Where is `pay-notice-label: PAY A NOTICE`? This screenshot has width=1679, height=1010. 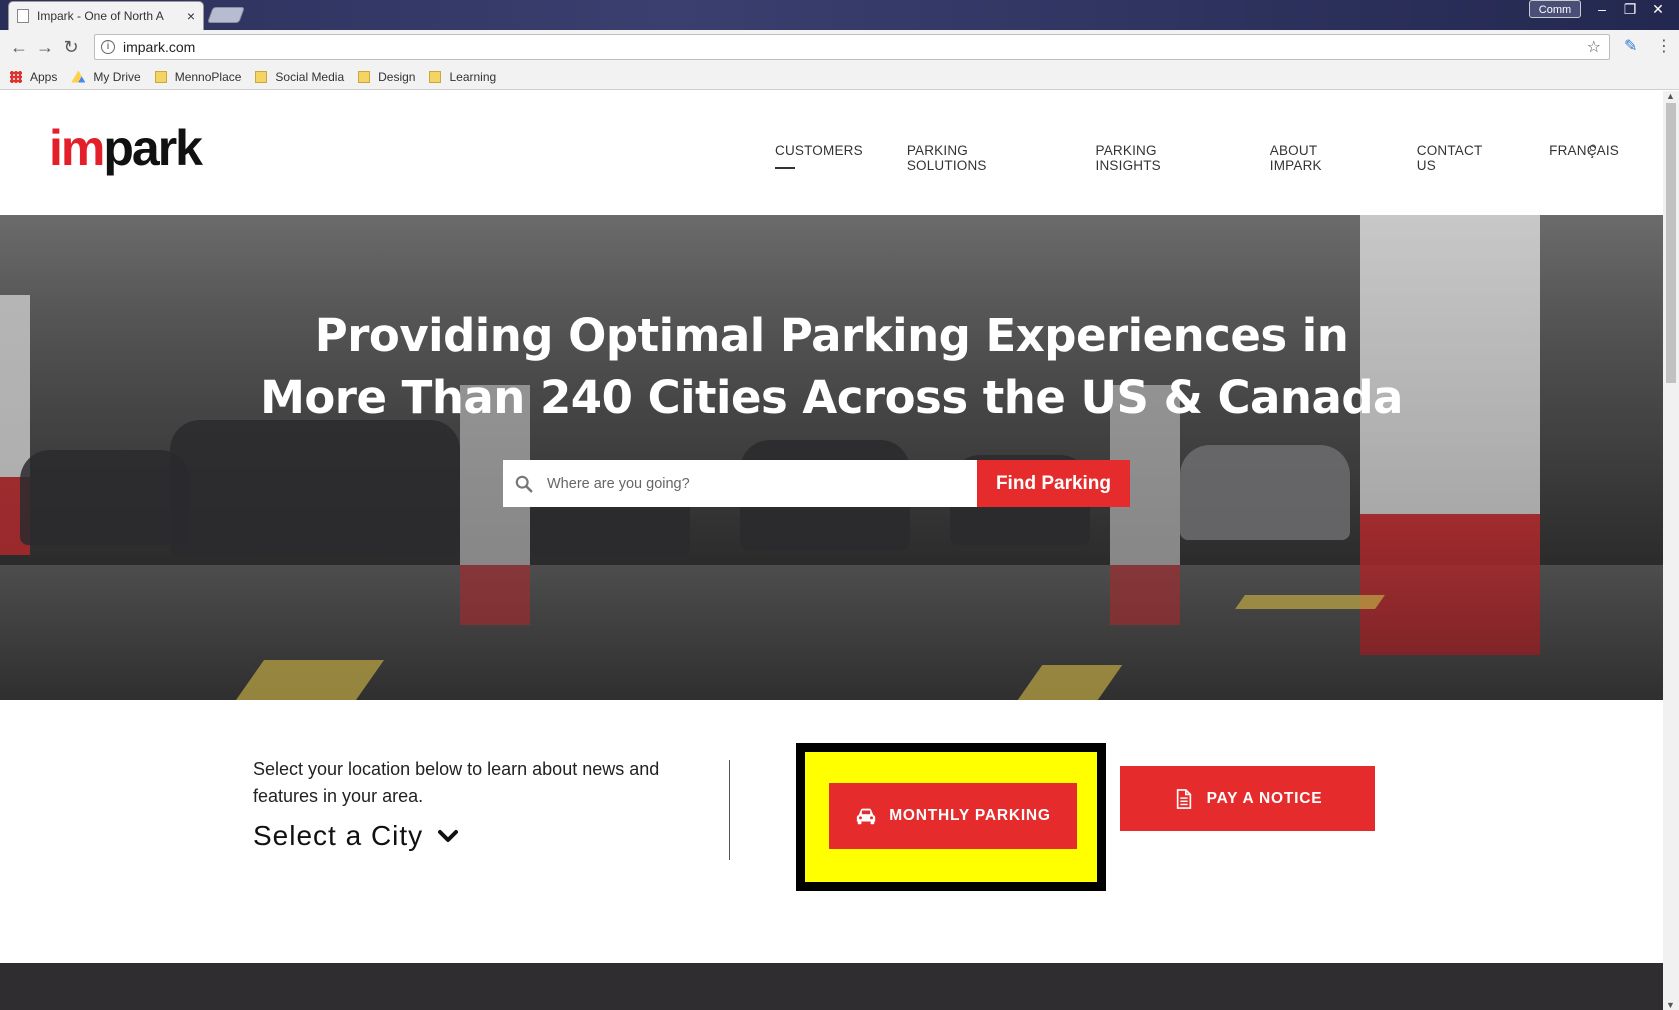 pay-notice-label: PAY A NOTICE is located at coordinates (1264, 798).